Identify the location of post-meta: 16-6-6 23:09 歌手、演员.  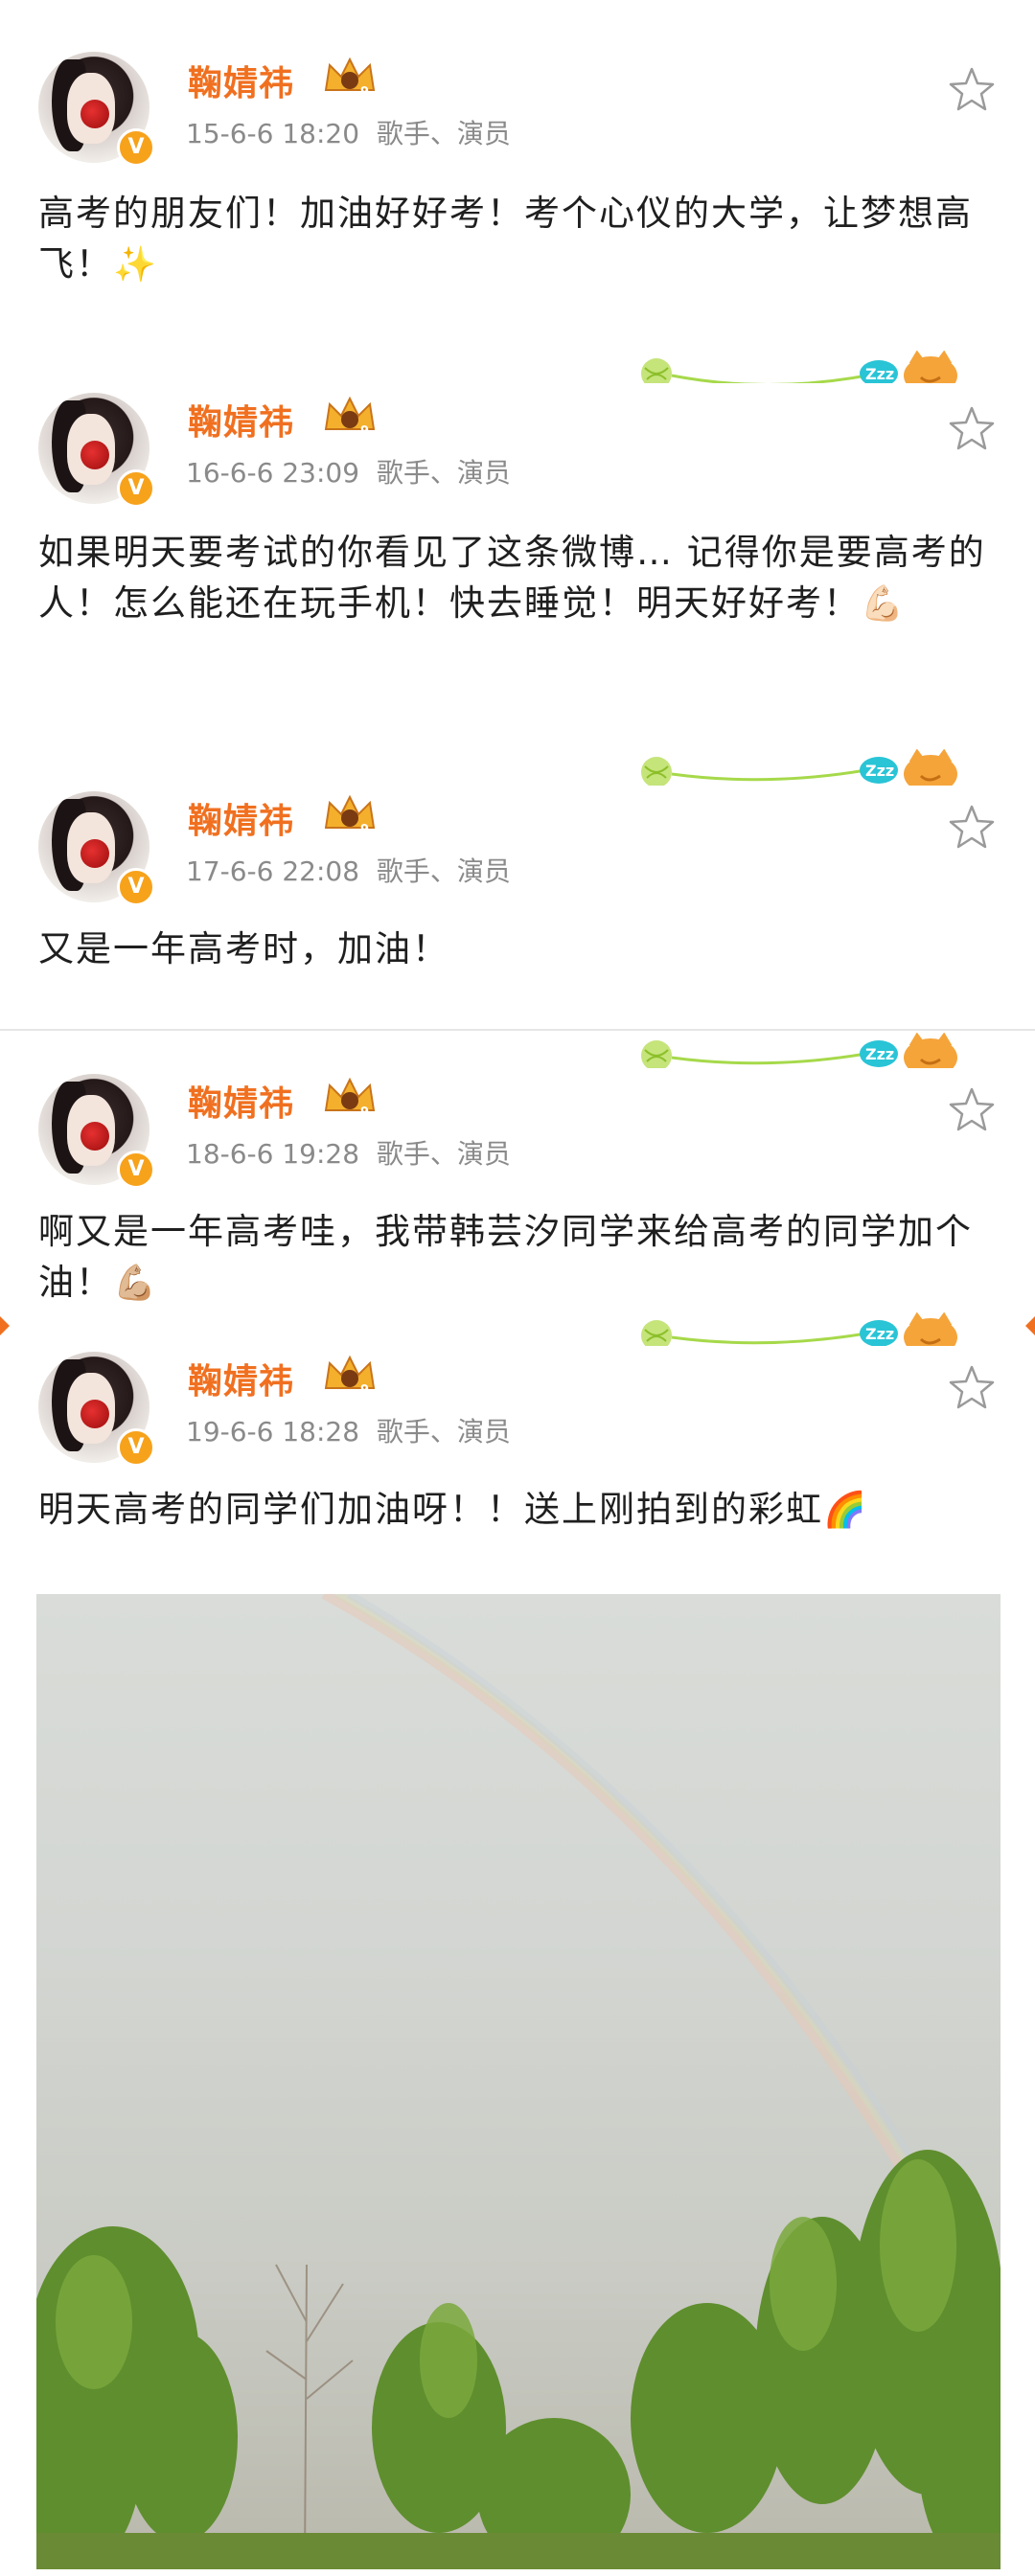
(348, 471).